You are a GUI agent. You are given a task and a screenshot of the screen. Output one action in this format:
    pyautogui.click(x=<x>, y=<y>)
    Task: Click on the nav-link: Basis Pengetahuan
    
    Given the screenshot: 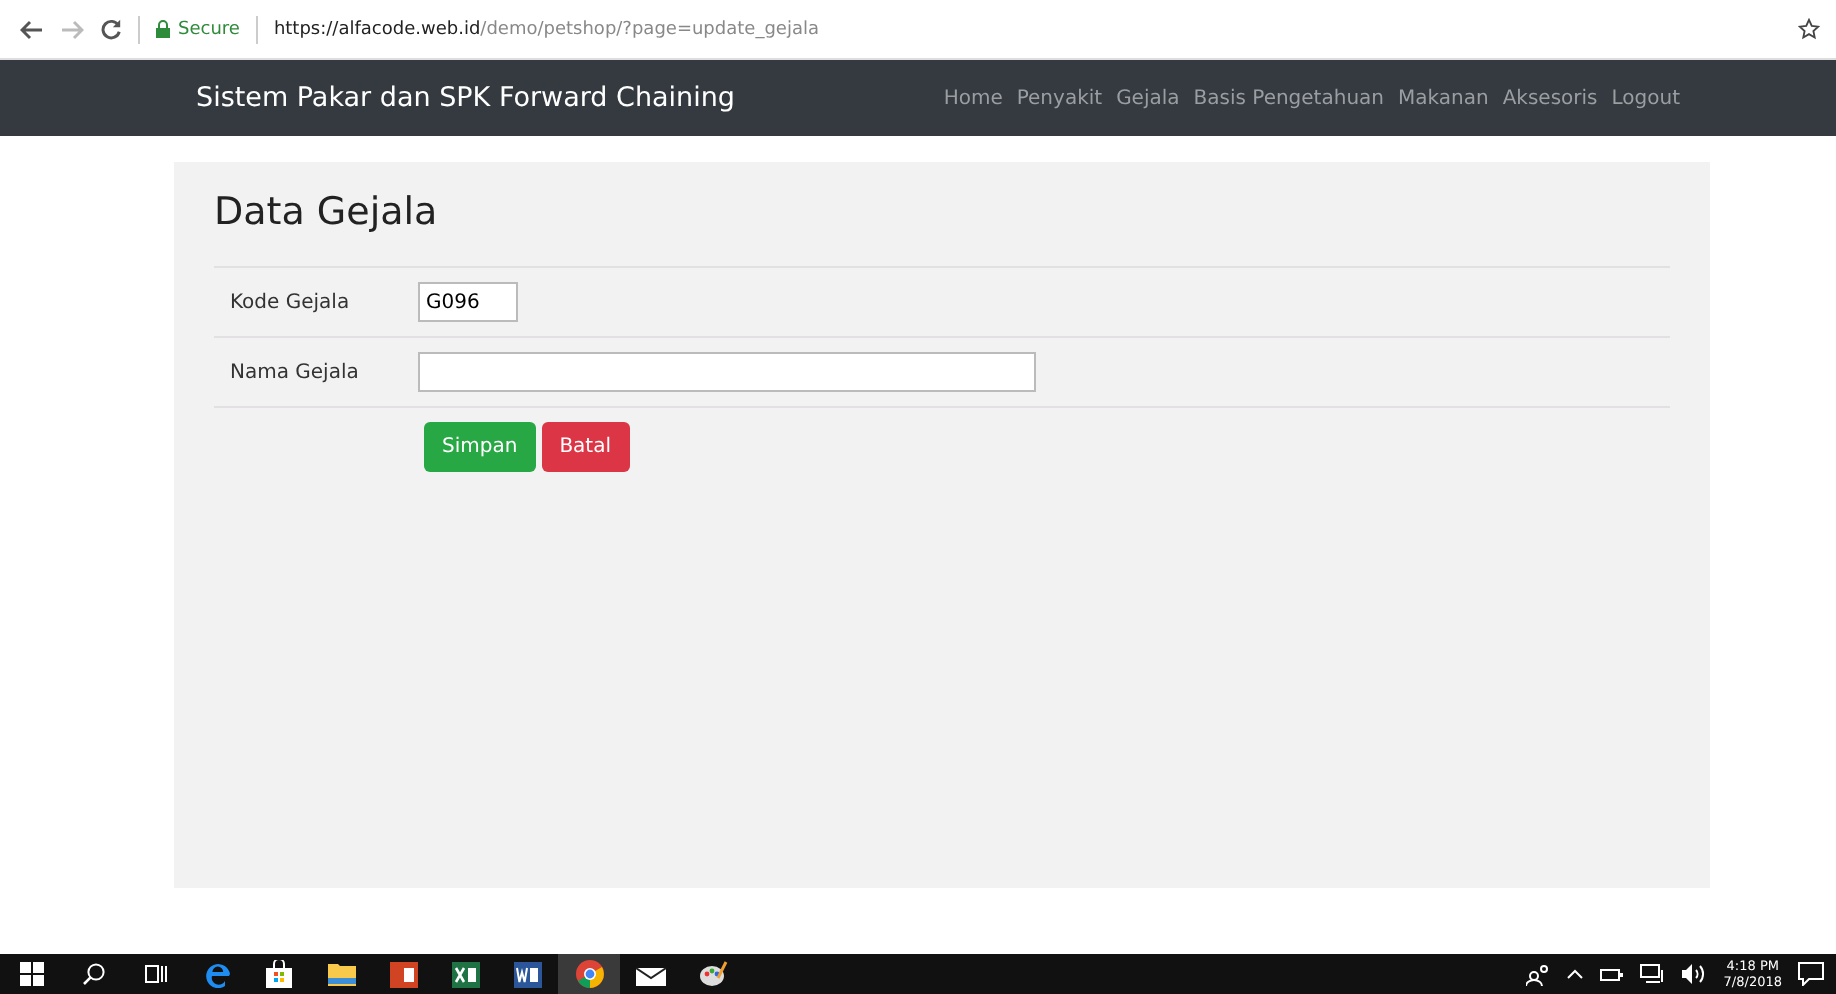 What is the action you would take?
    pyautogui.click(x=1289, y=98)
    